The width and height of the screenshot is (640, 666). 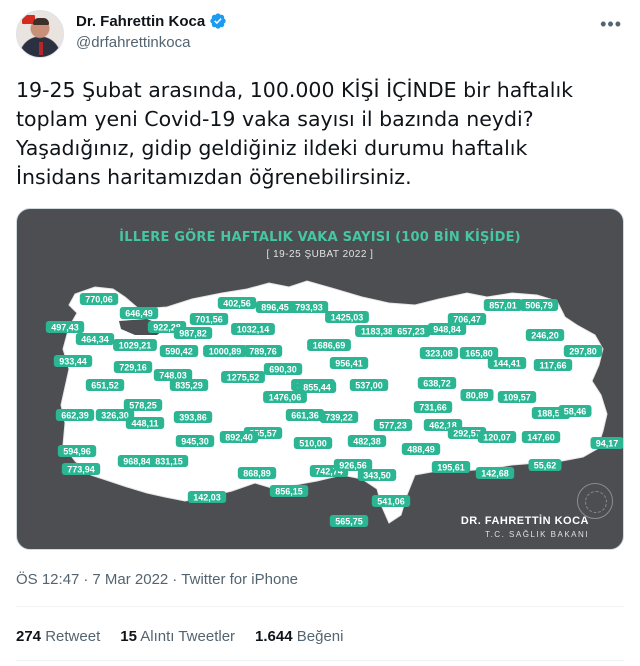 I want to click on svg-text: 1183,38, so click(x=377, y=332).